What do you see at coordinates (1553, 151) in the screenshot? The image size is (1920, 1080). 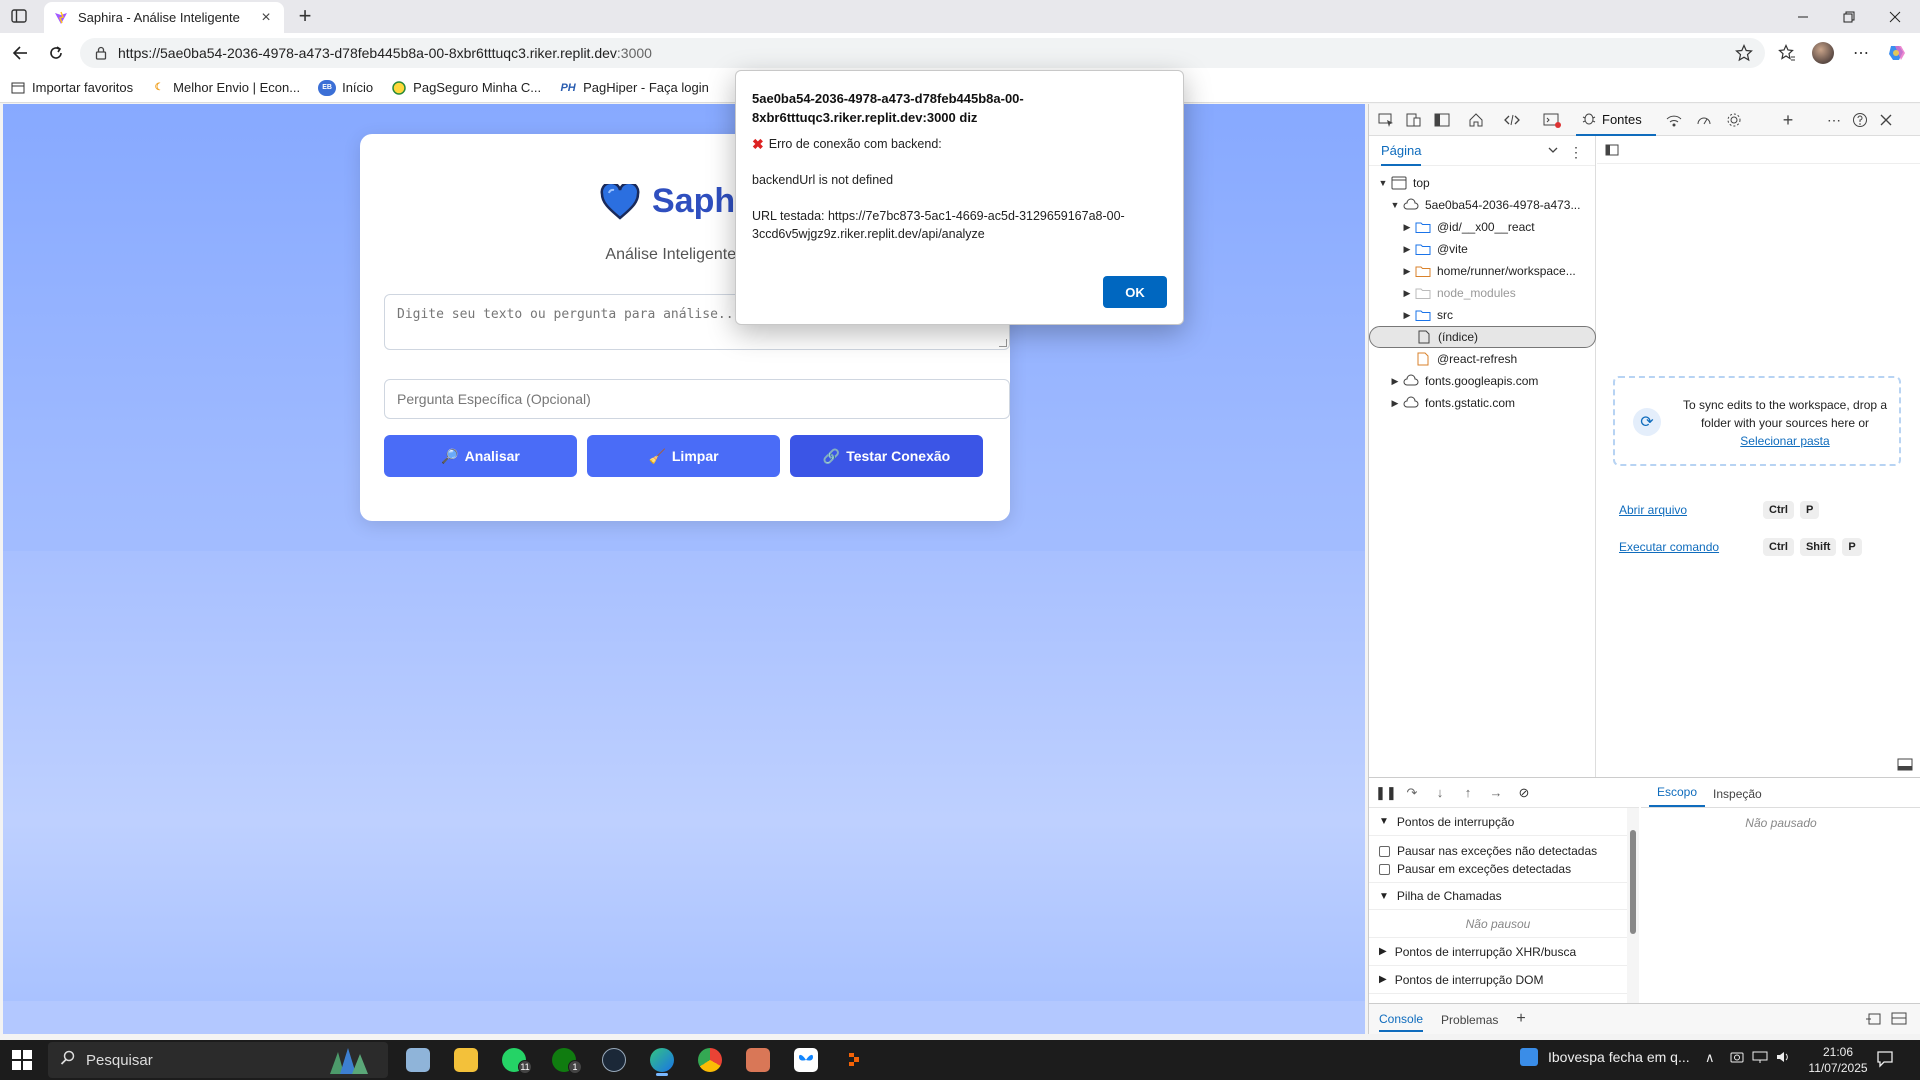 I see `chevron-down-icon` at bounding box center [1553, 151].